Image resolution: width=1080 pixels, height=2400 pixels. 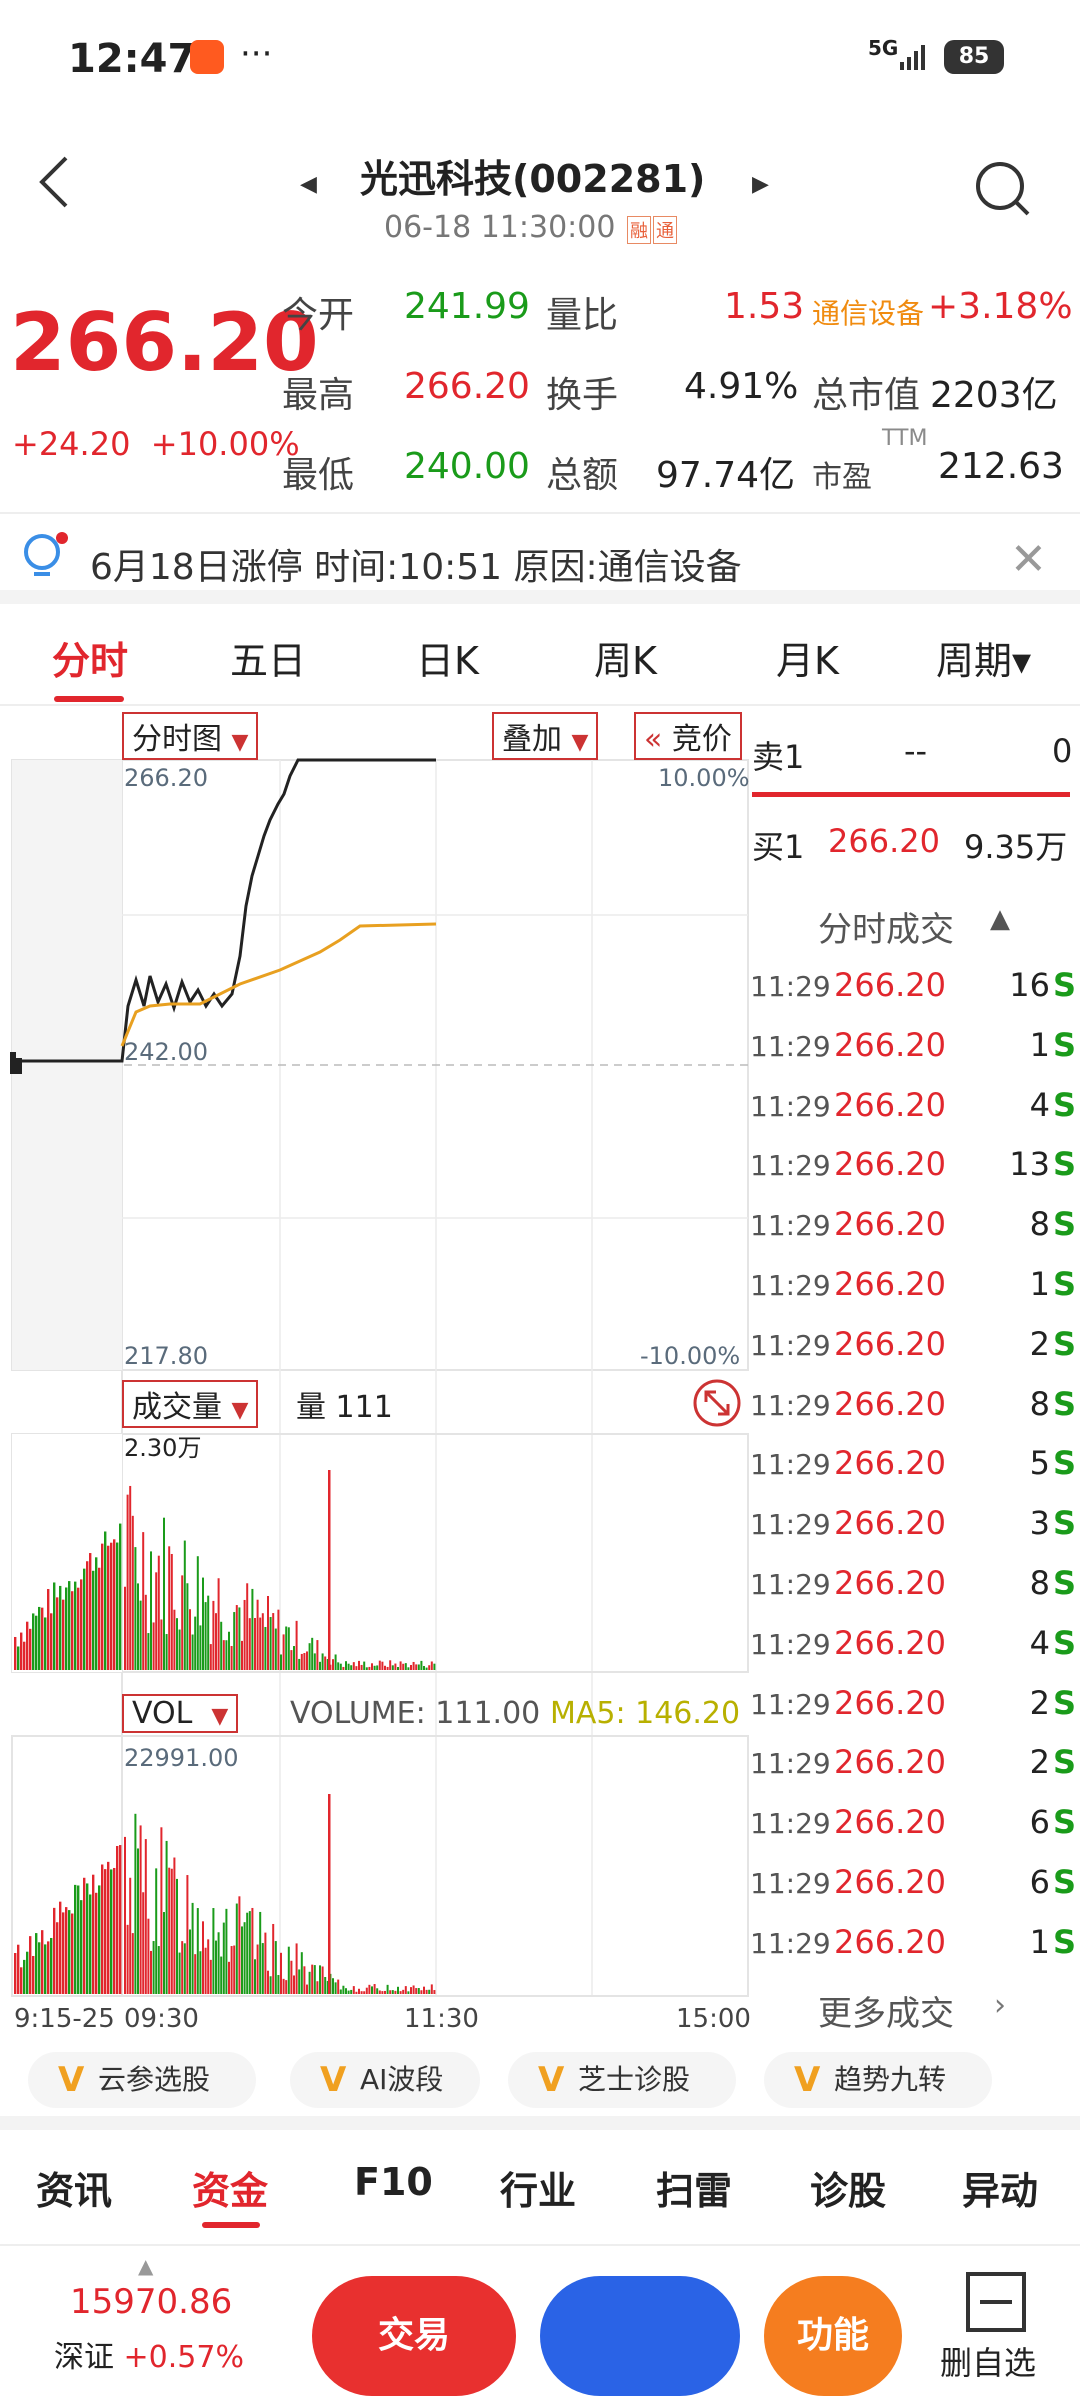 I want to click on close-icon: ✕, so click(x=1028, y=559).